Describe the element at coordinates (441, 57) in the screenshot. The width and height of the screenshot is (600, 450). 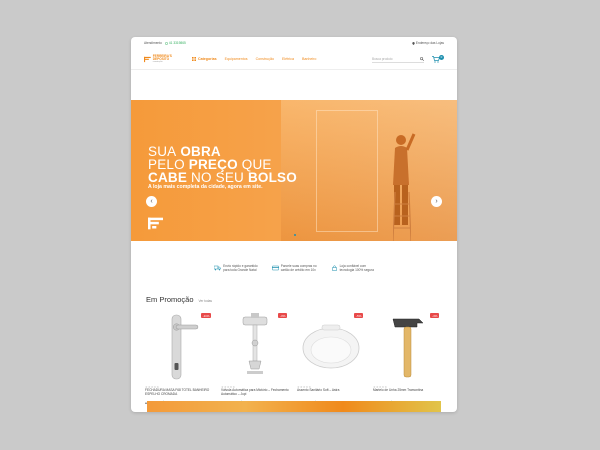
I see `cart-count-badge: 0` at that location.